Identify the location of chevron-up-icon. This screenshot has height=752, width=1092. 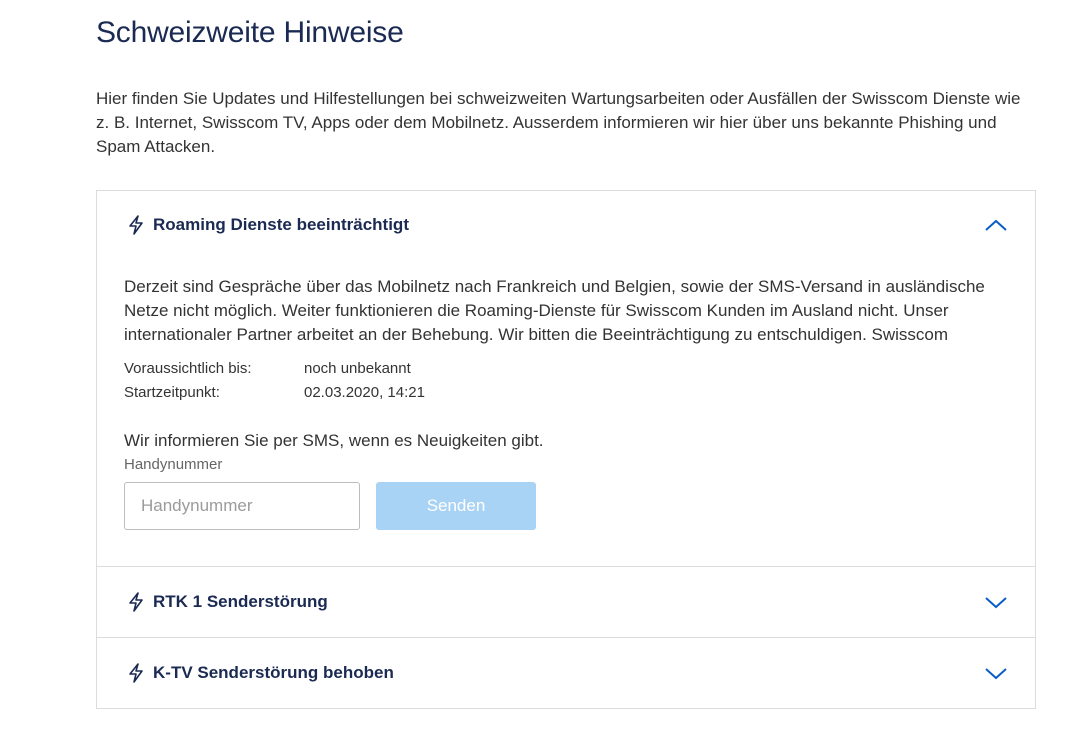
(996, 225).